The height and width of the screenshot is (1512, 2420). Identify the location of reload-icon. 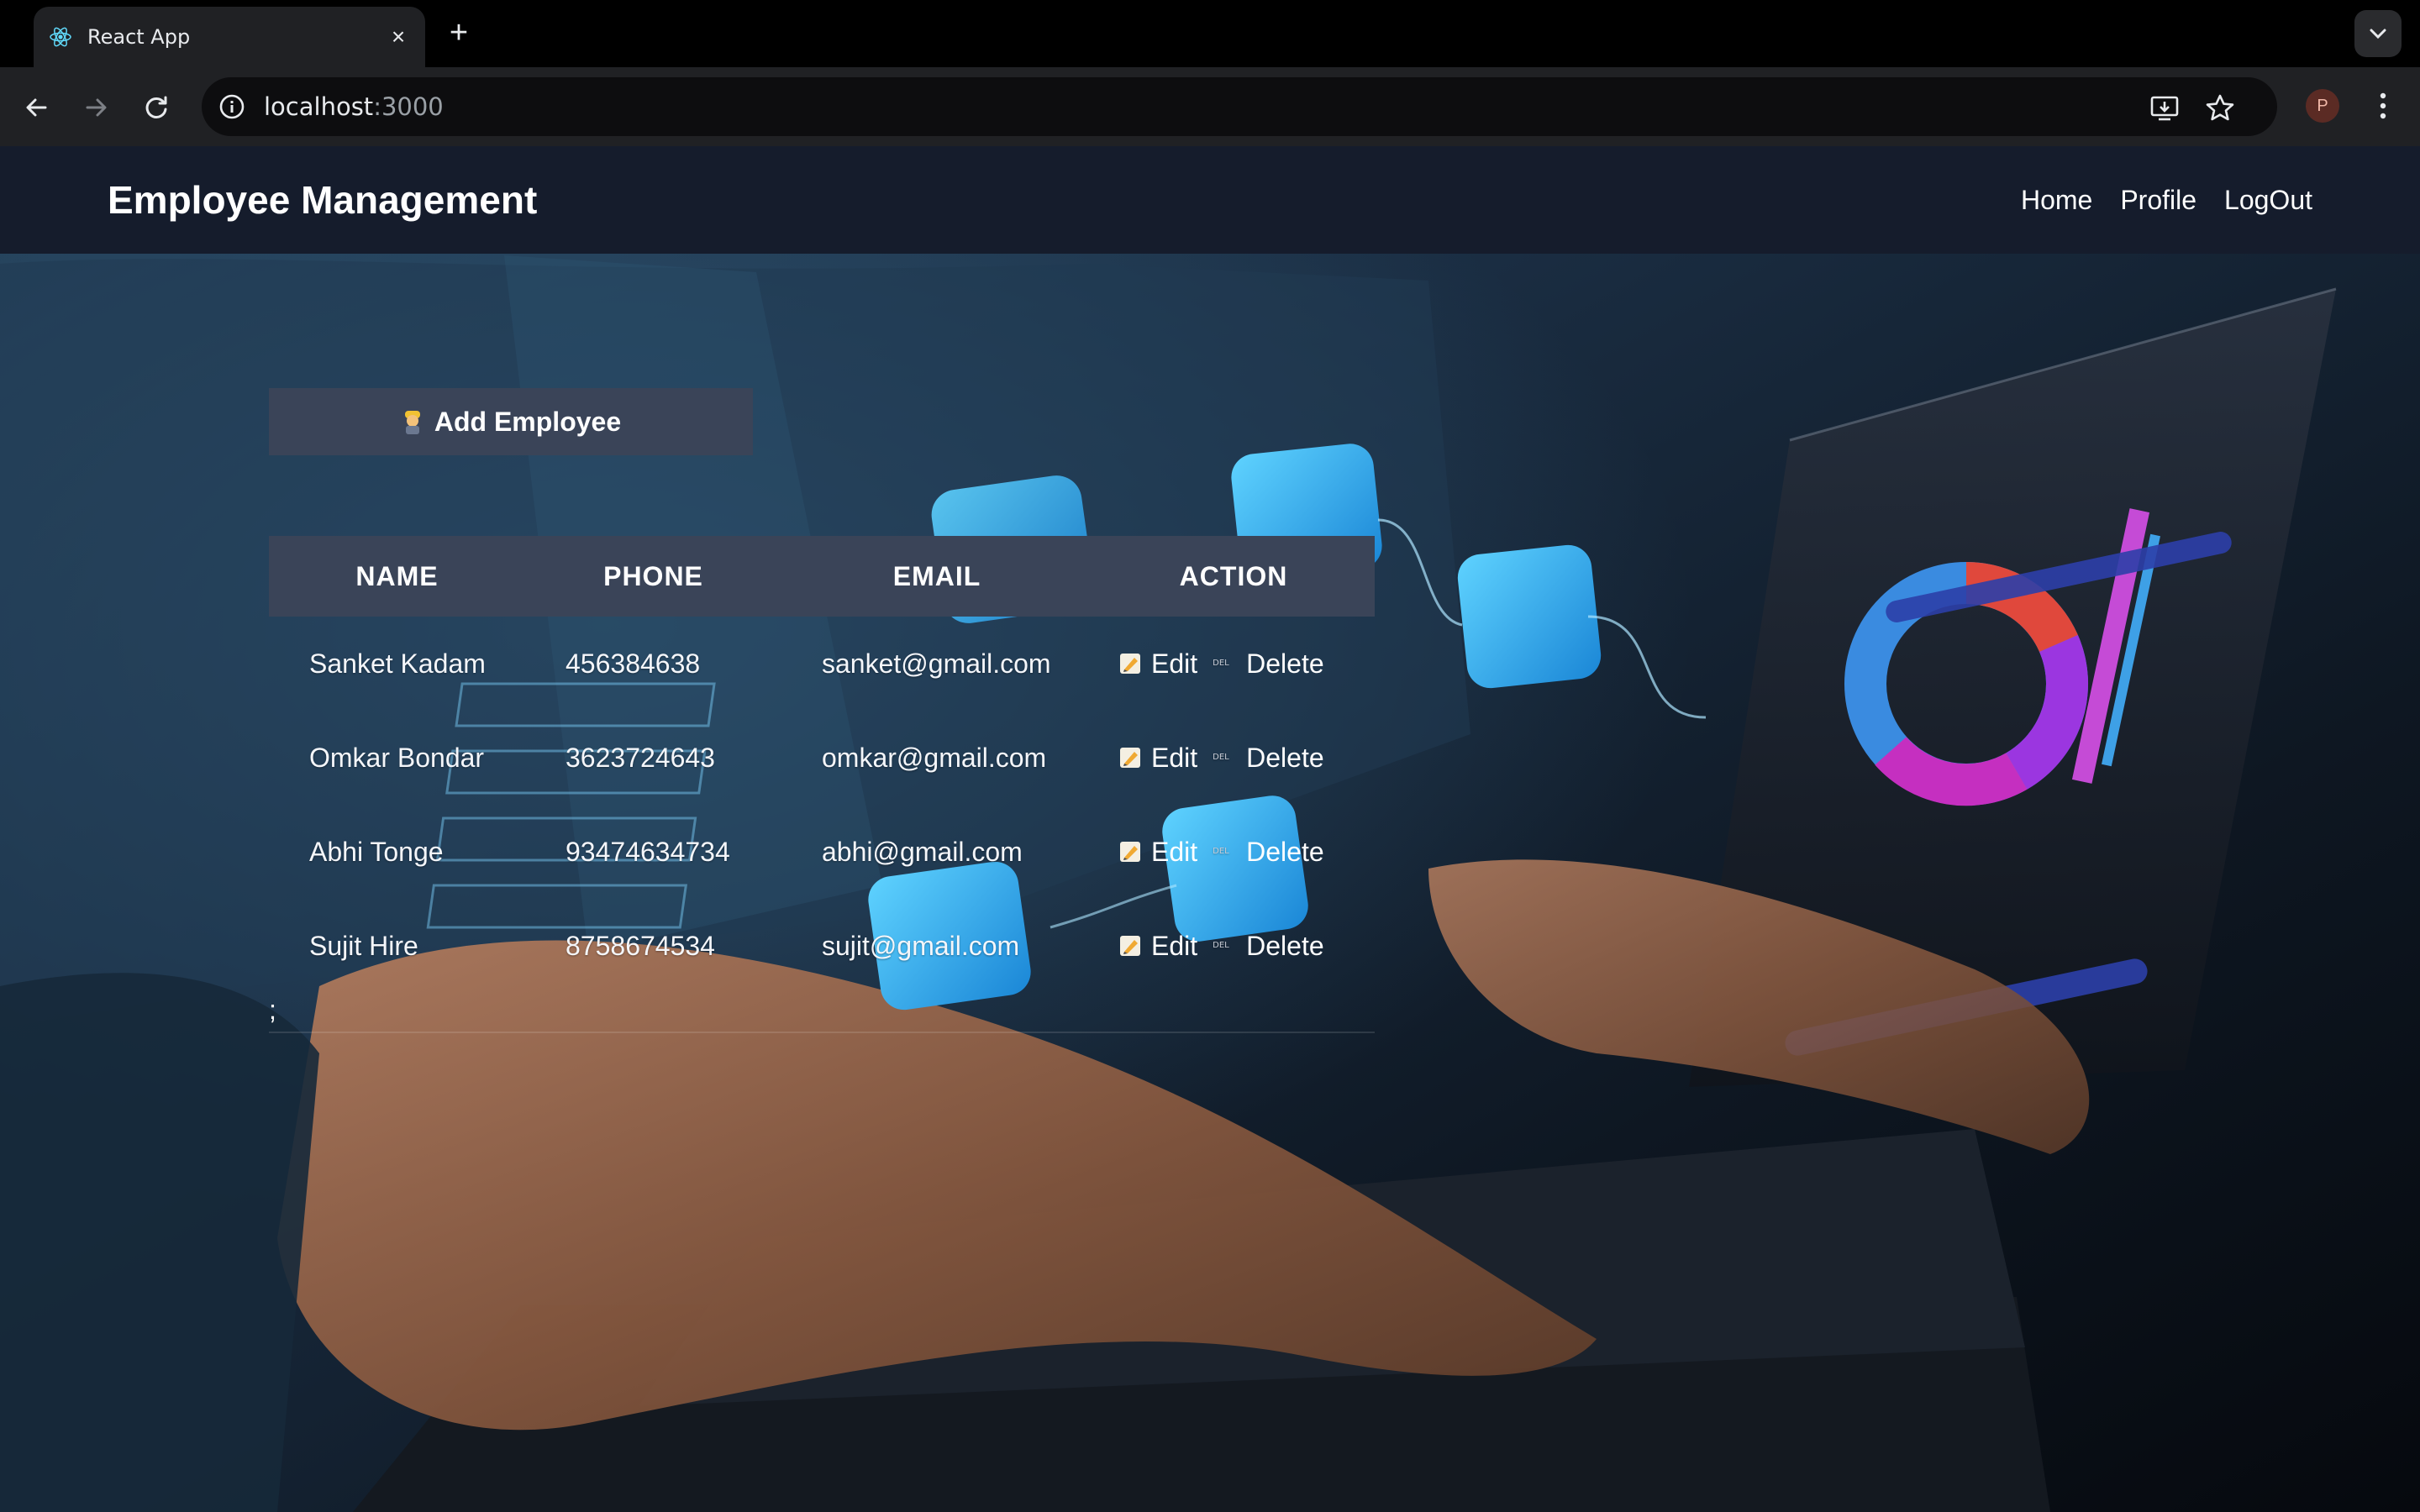
(157, 107).